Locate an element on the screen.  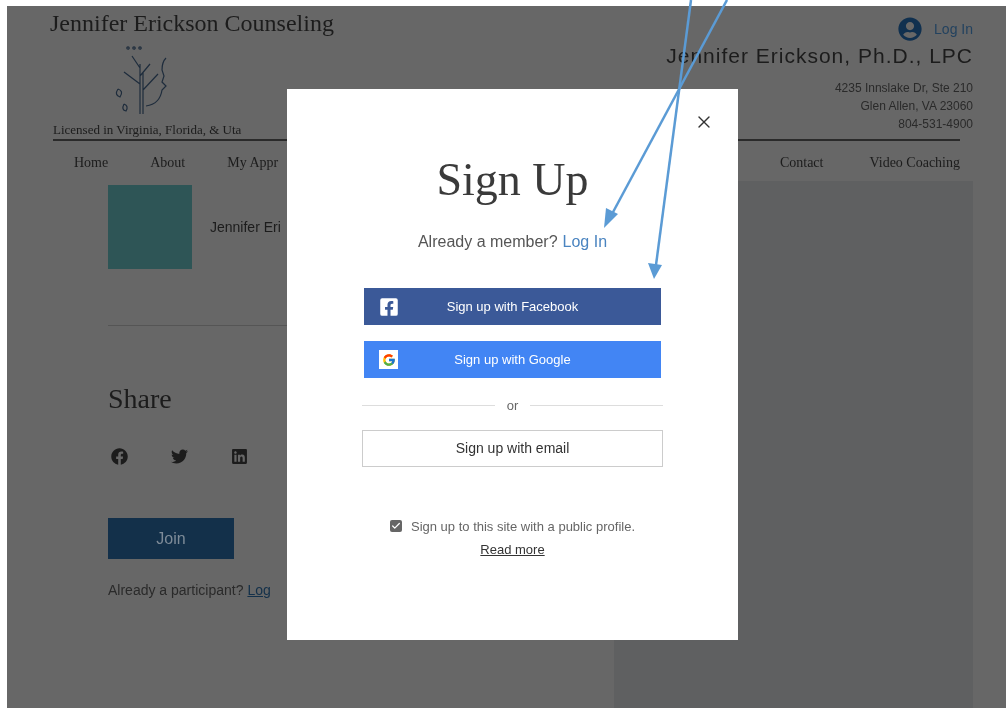
nav-item: Video Coaching is located at coordinates (914, 162).